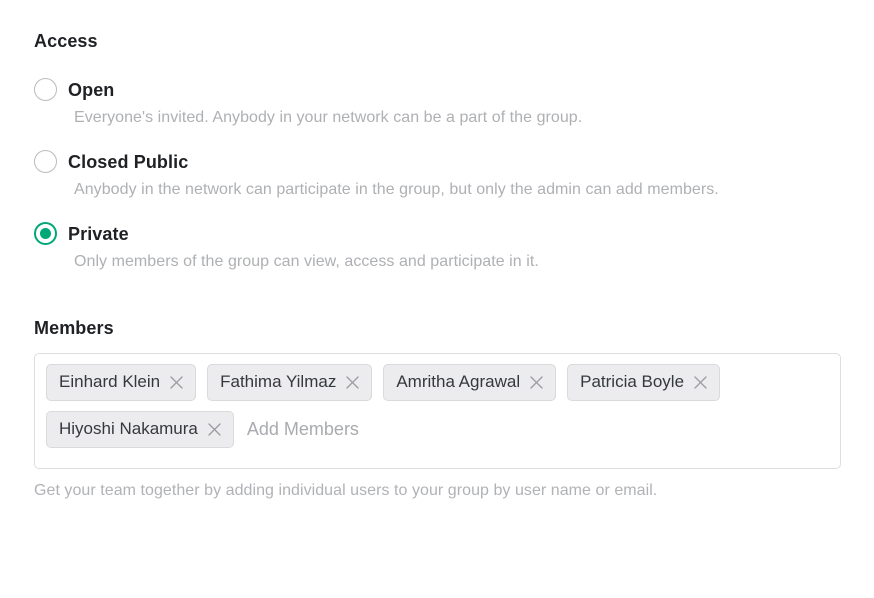  Describe the element at coordinates (458, 381) in the screenshot. I see `member-chip-label: Amritha Agrawal` at that location.